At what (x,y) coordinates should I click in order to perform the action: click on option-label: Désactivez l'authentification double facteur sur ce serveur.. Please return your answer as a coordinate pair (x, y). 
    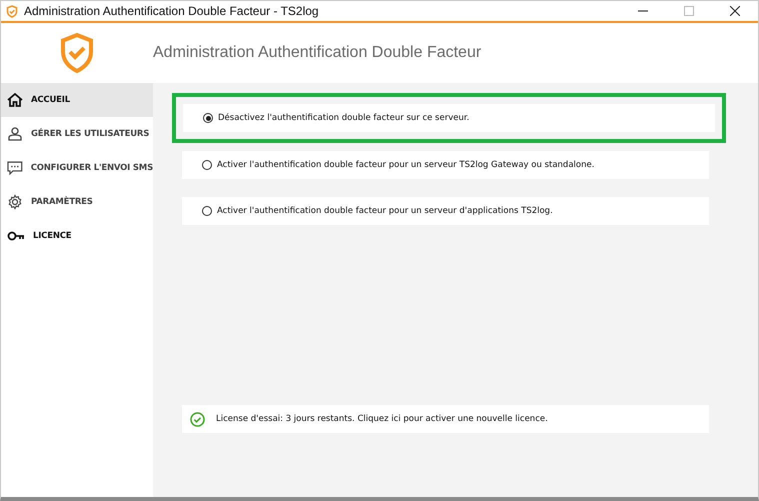
    Looking at the image, I should click on (344, 118).